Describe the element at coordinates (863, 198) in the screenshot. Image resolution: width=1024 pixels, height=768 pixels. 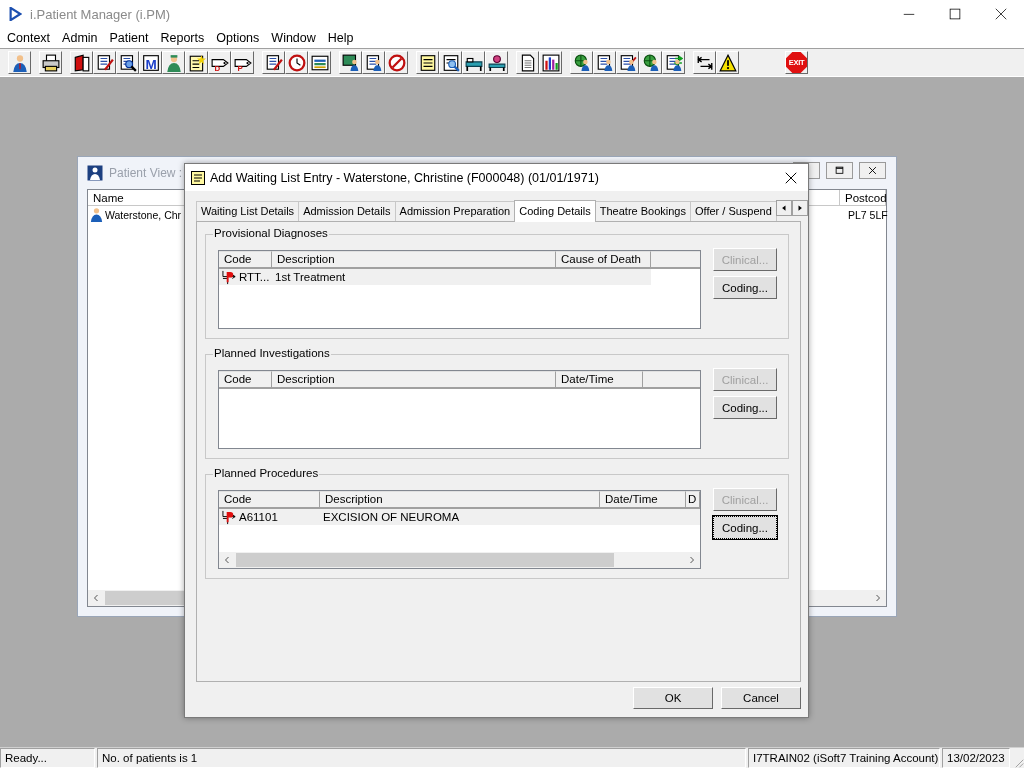
I see `column-header: Postcod` at that location.